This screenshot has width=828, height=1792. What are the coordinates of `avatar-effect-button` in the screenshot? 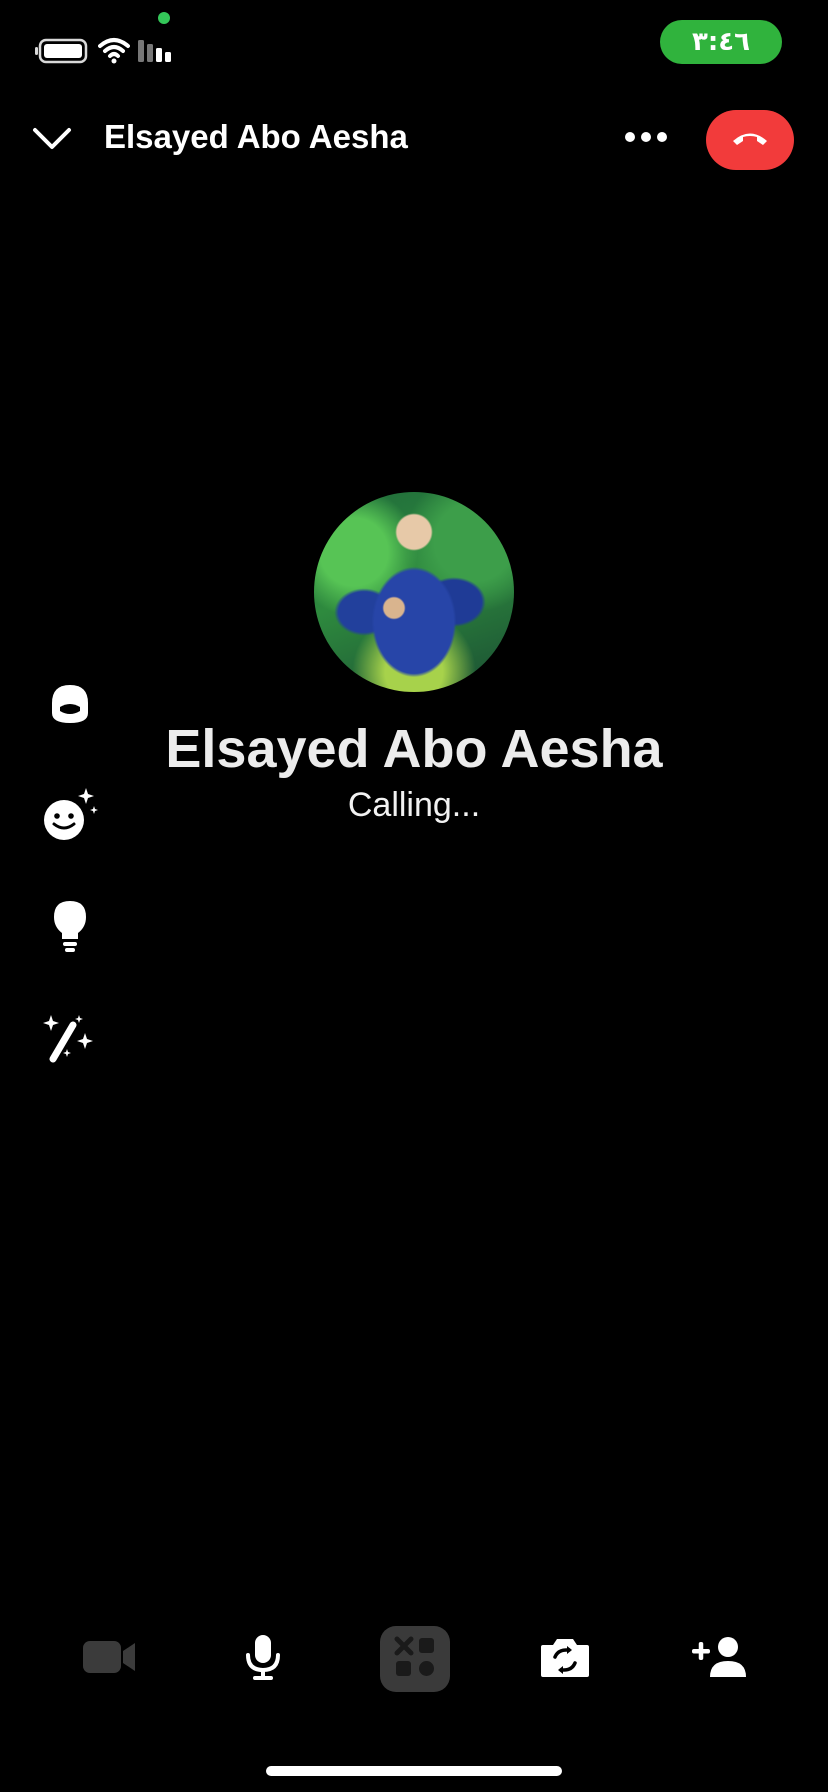 It's located at (70, 706).